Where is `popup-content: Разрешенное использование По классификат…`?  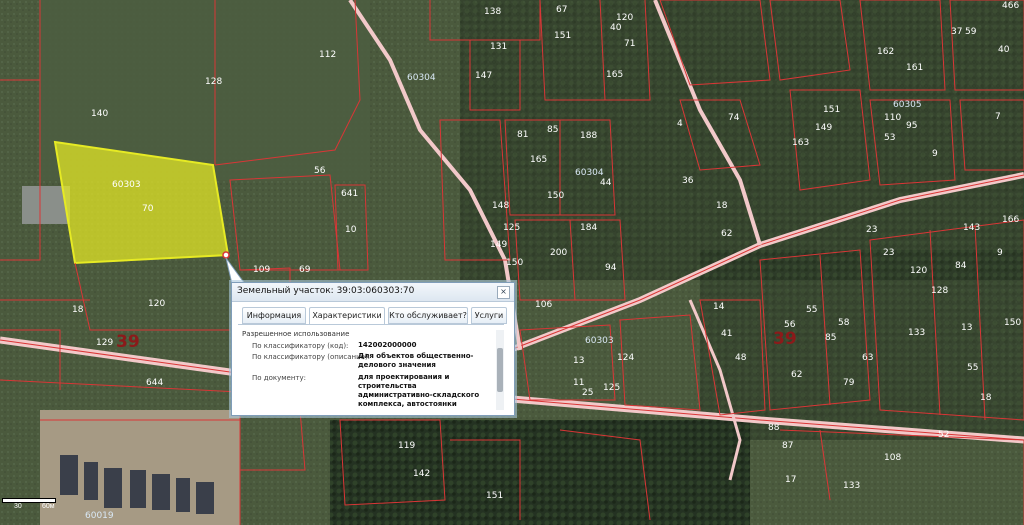 popup-content: Разрешенное использование По классификат… is located at coordinates (371, 367).